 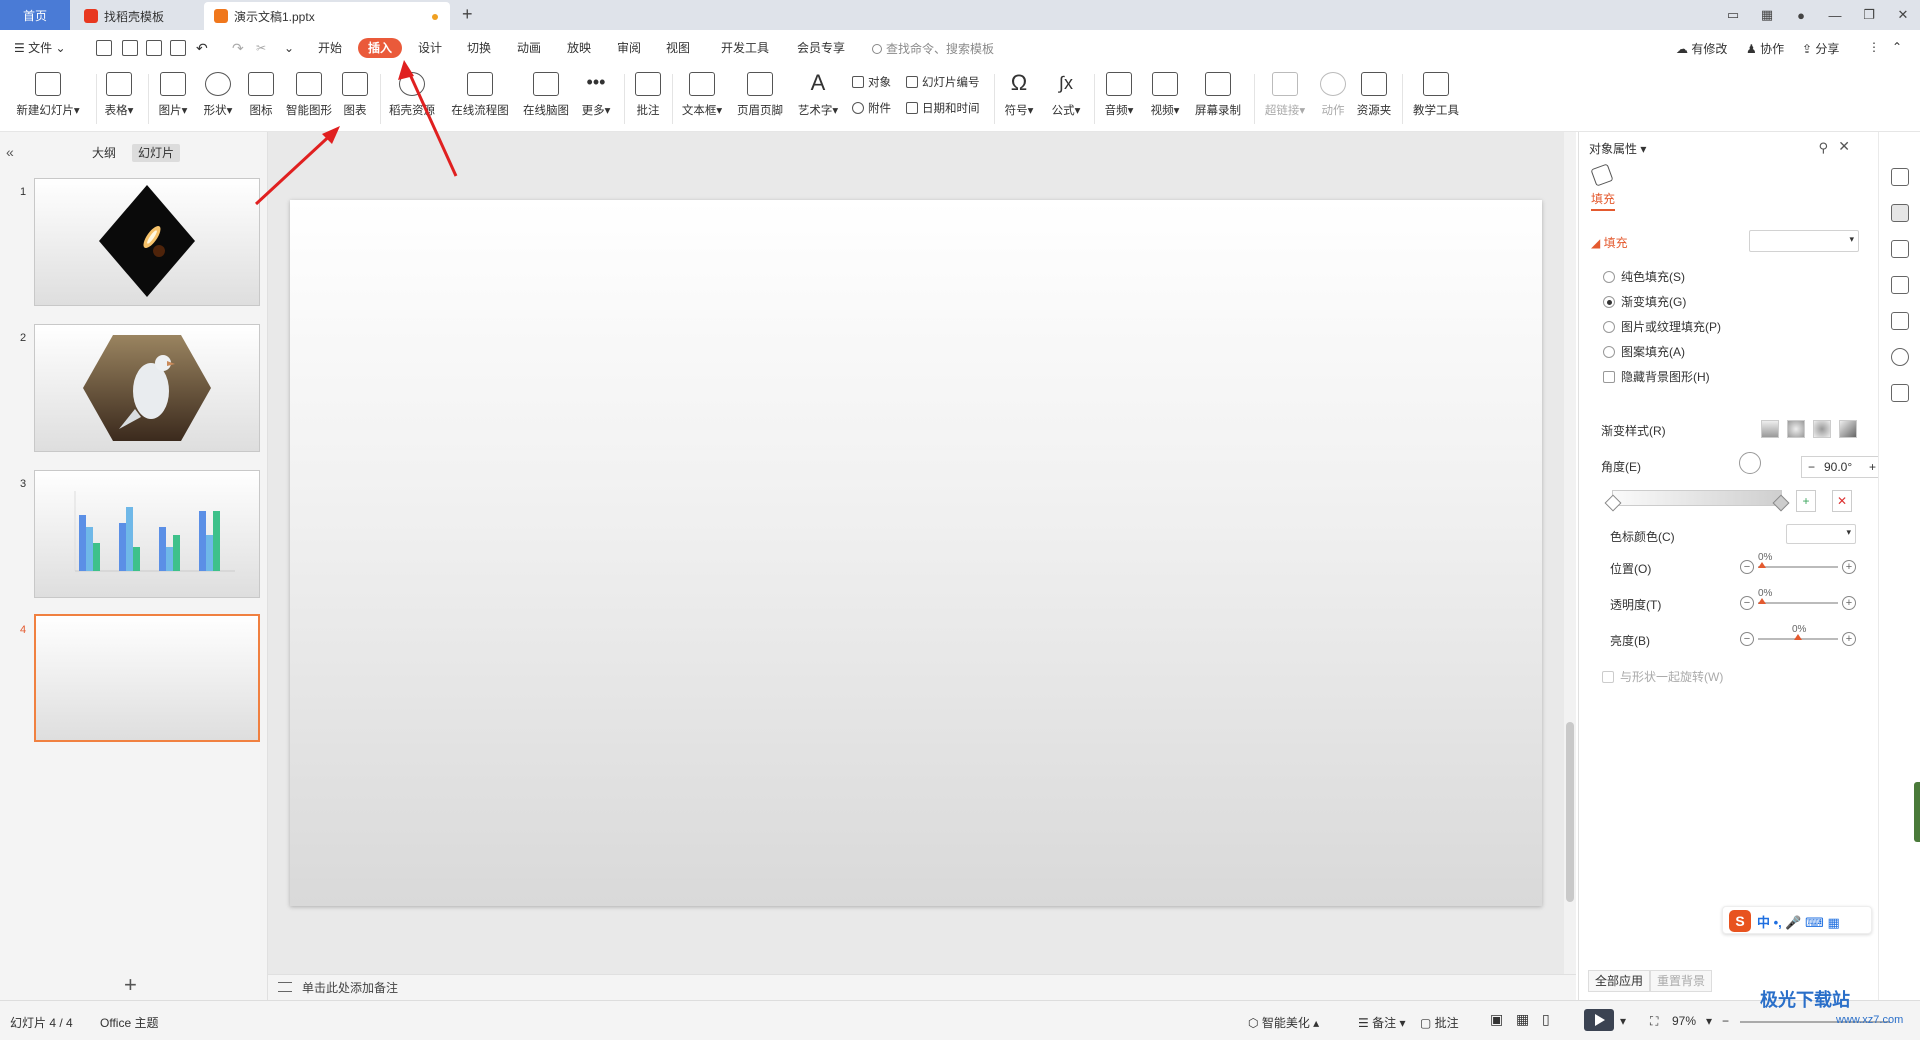 What do you see at coordinates (1684, 1021) in the screenshot?
I see `zoom-level: 97%` at bounding box center [1684, 1021].